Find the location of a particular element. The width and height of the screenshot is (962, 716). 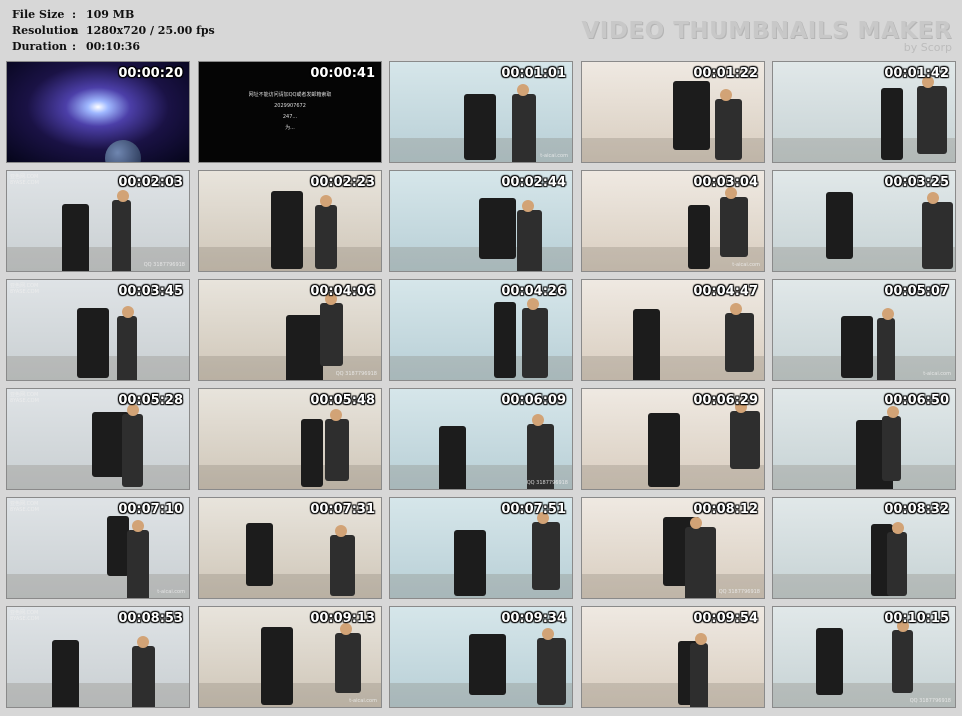

thumbnail: t-aicai.com 00:01:01 is located at coordinates (481, 112).